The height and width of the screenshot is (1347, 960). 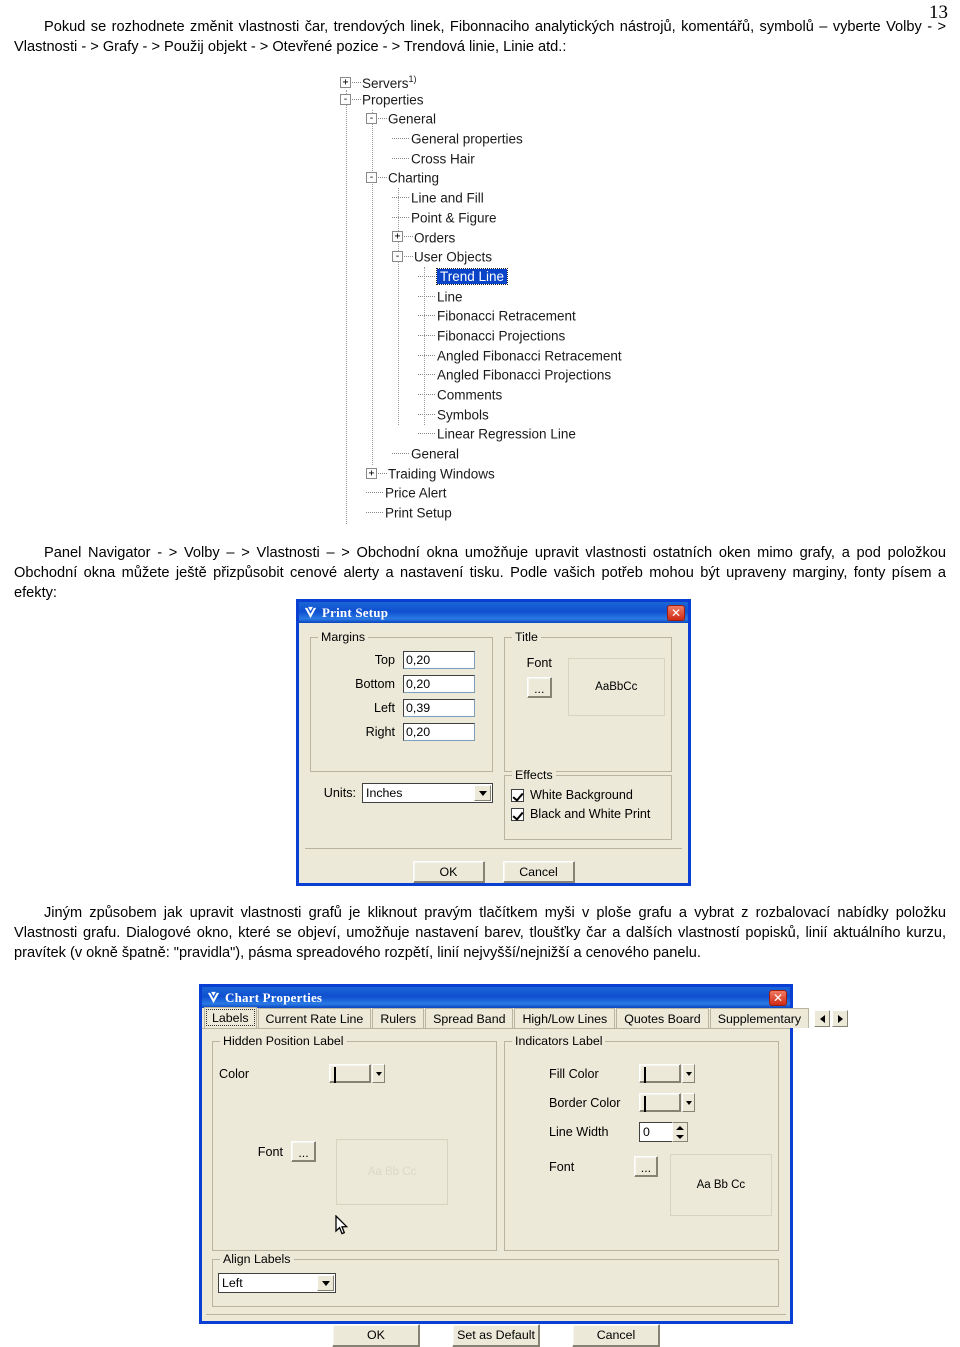 I want to click on tree-node-linear-regression-line: Linear Regression Line, so click(x=505, y=434).